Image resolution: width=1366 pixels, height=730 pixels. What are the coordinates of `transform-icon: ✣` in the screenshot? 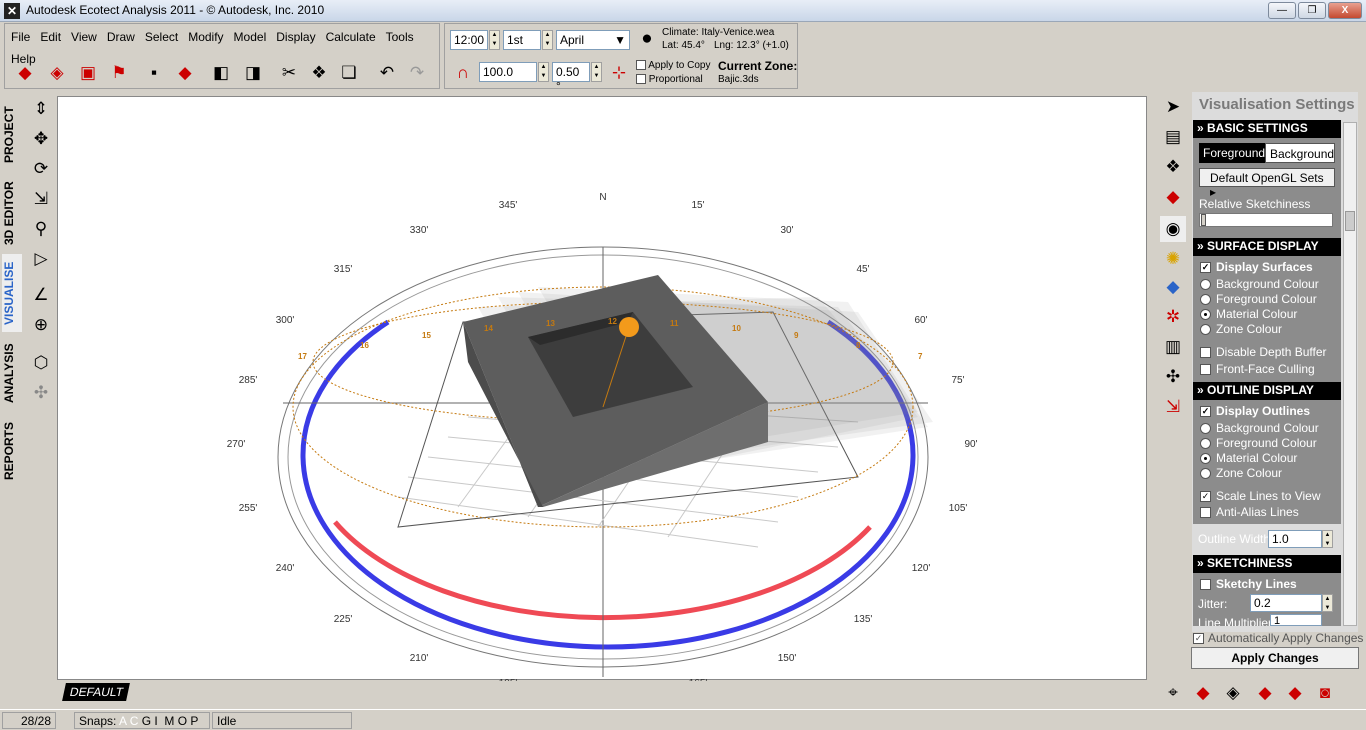 It's located at (1173, 377).